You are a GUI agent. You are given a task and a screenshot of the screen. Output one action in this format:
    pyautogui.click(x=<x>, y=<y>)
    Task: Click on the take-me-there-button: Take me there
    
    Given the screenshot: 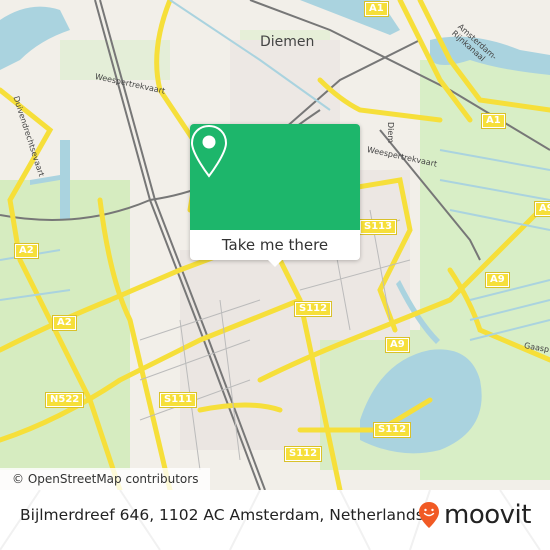 What is the action you would take?
    pyautogui.click(x=275, y=245)
    